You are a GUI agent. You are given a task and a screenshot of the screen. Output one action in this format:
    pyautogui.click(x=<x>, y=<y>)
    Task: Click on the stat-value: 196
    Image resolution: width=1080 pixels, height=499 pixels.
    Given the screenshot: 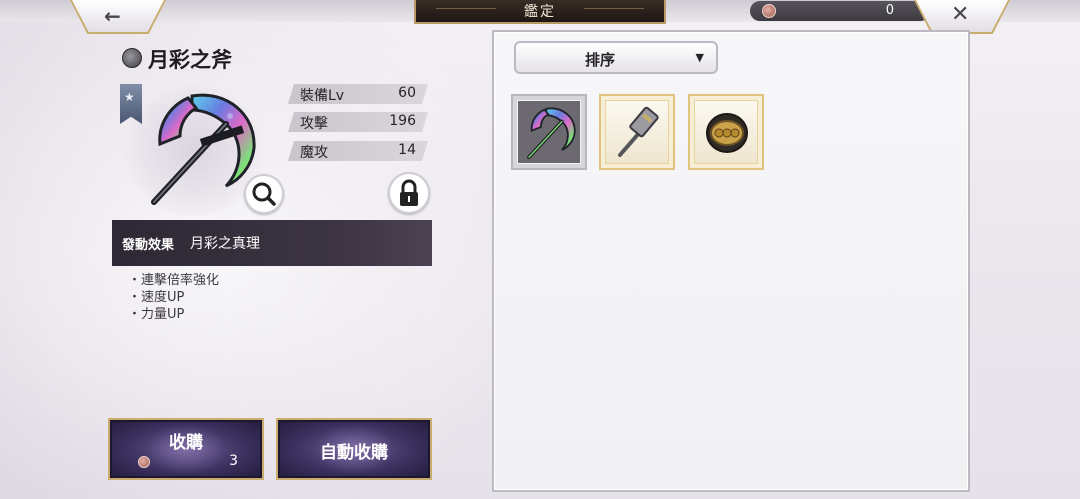 What is the action you would take?
    pyautogui.click(x=402, y=121)
    